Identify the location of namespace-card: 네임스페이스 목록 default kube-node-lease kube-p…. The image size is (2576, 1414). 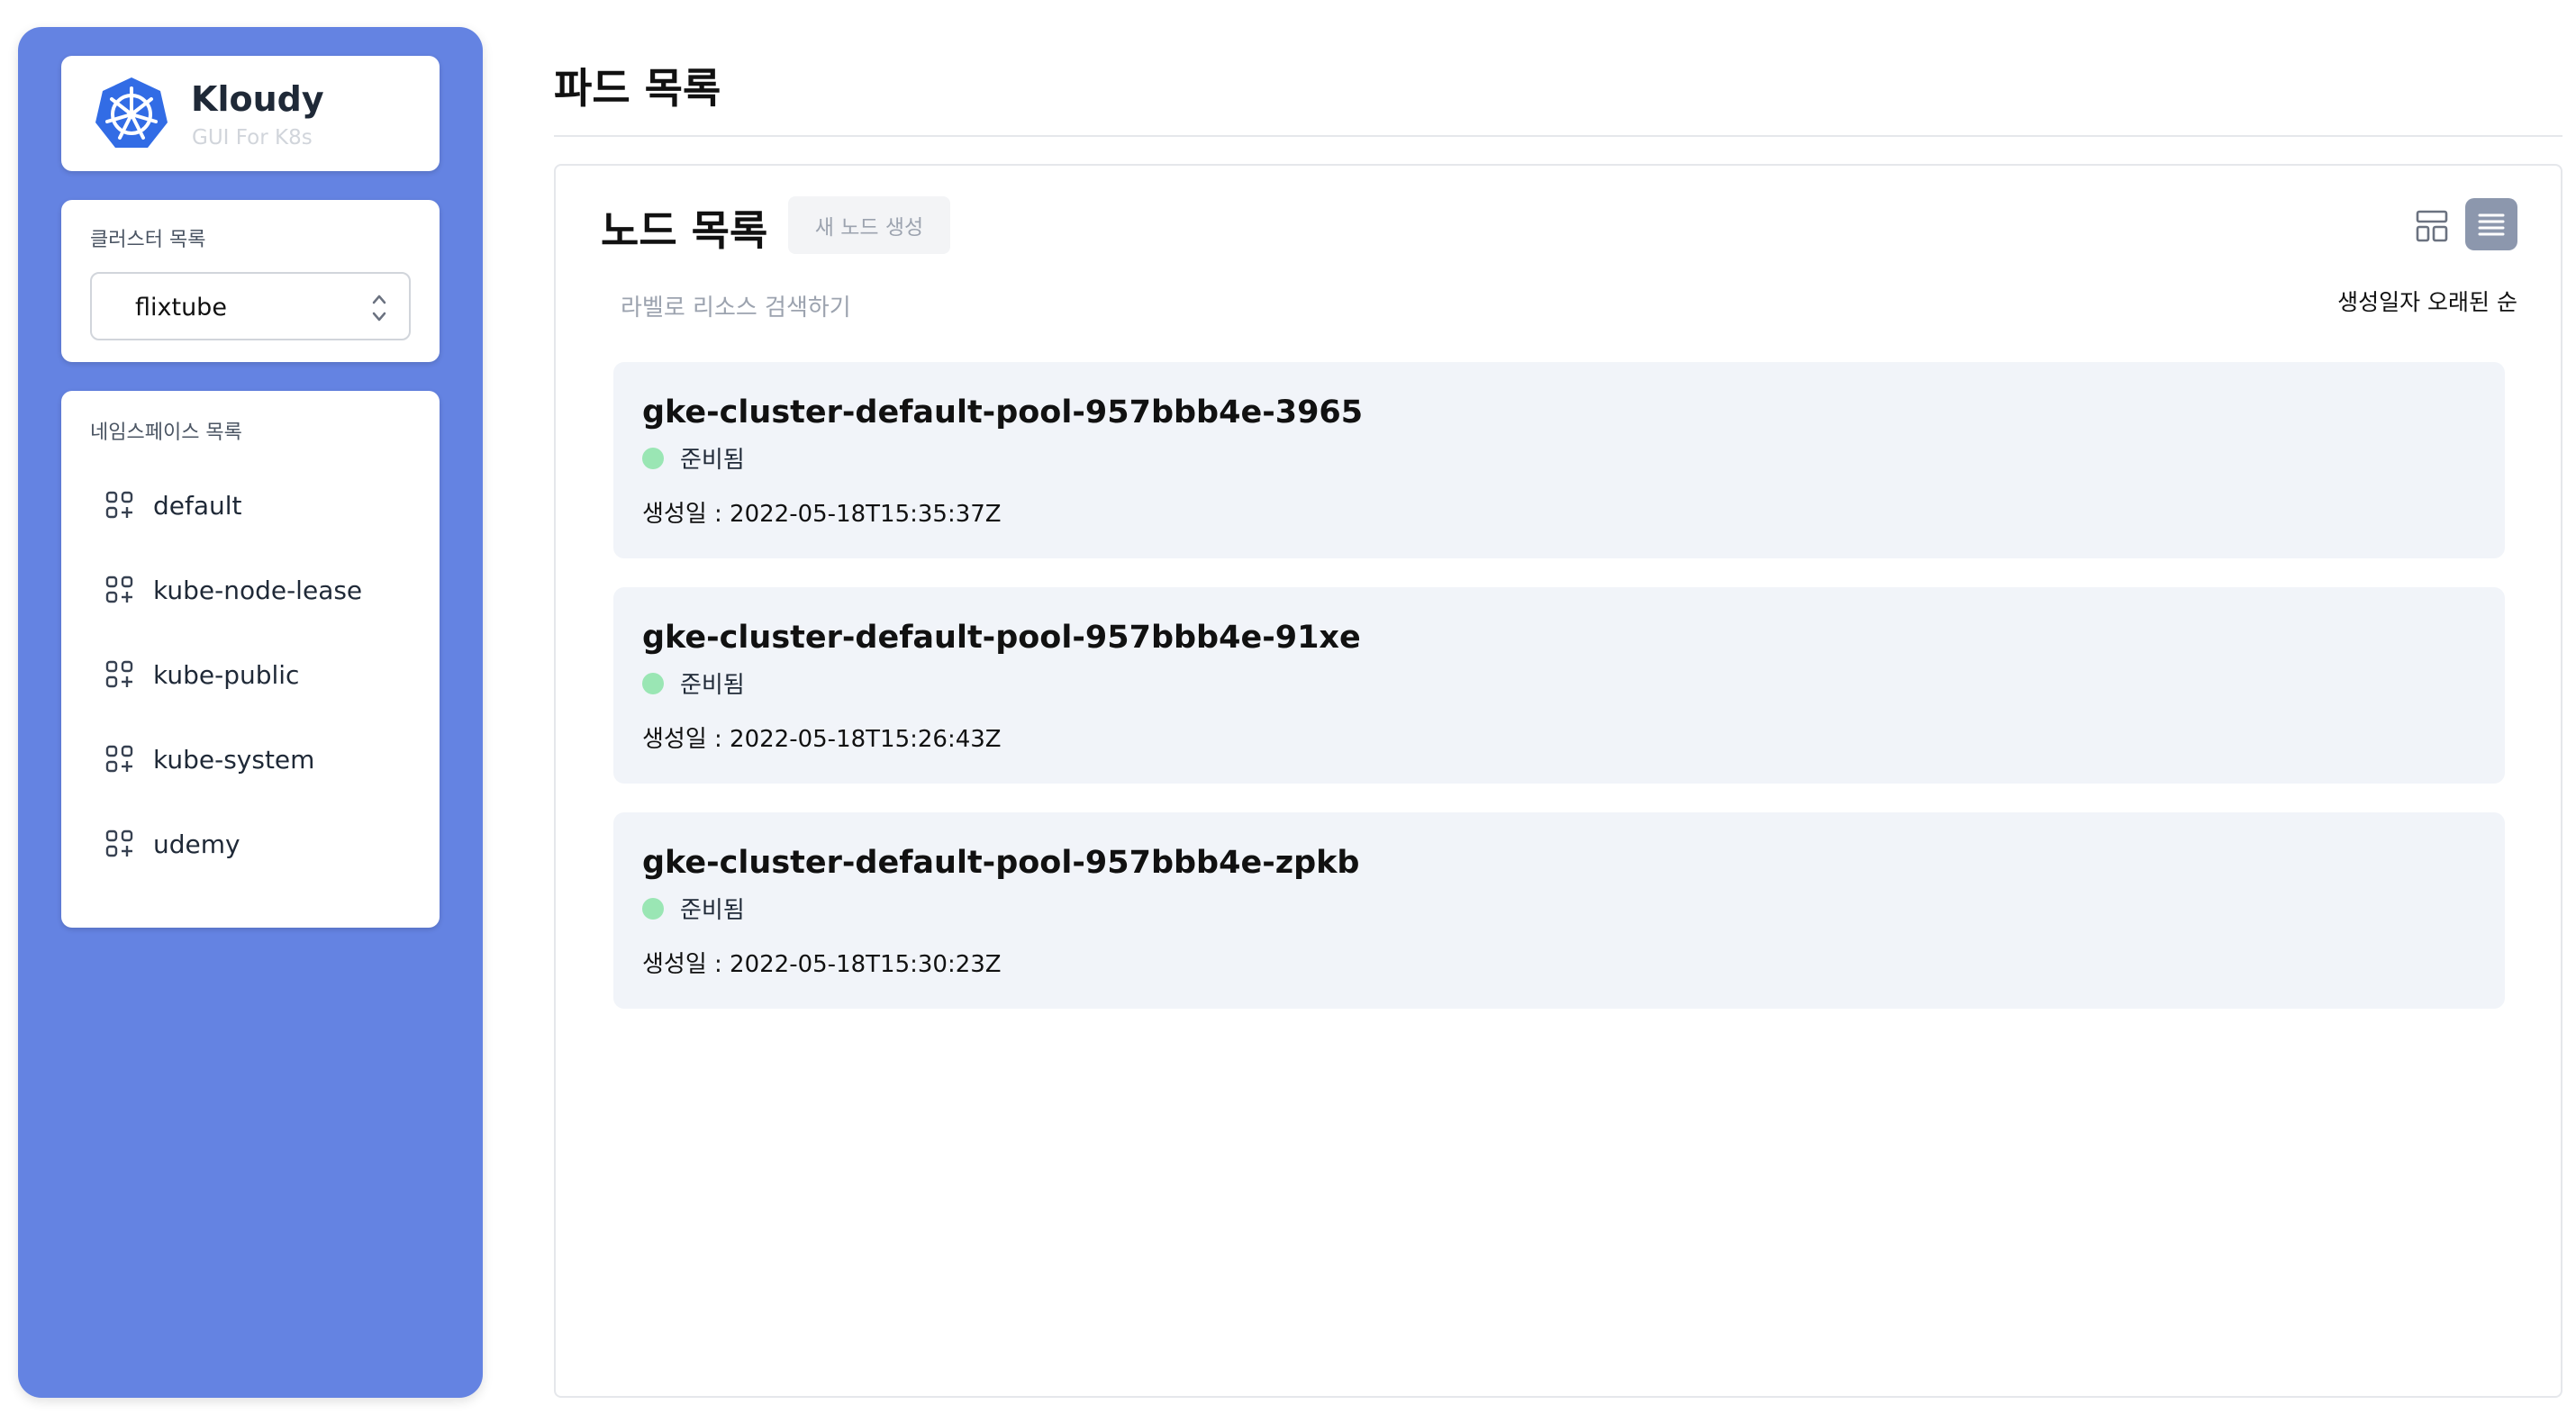
(250, 660).